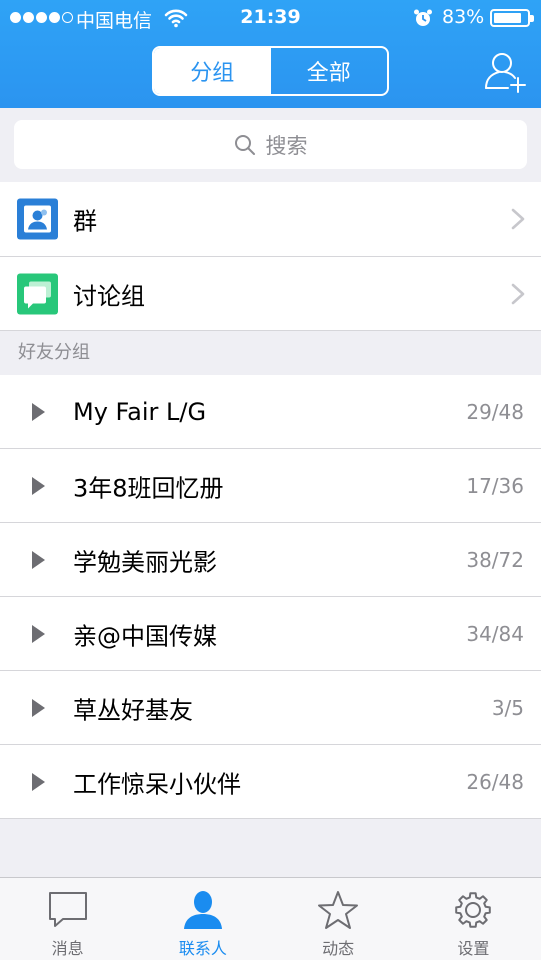 Image resolution: width=541 pixels, height=960 pixels. What do you see at coordinates (507, 707) in the screenshot?
I see `friend-group-count: 3/5` at bounding box center [507, 707].